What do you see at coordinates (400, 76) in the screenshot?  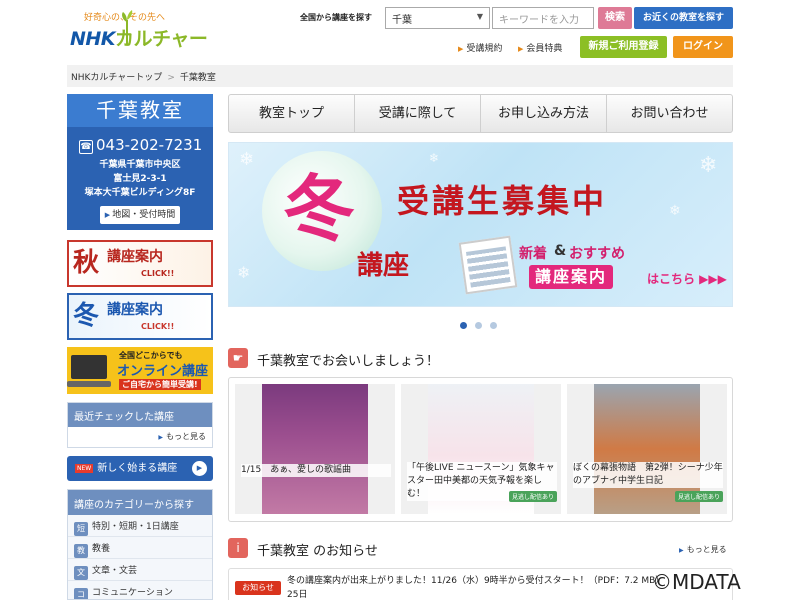 I see `breadcrumb: NHKカルチャートップ > 千葉教室` at bounding box center [400, 76].